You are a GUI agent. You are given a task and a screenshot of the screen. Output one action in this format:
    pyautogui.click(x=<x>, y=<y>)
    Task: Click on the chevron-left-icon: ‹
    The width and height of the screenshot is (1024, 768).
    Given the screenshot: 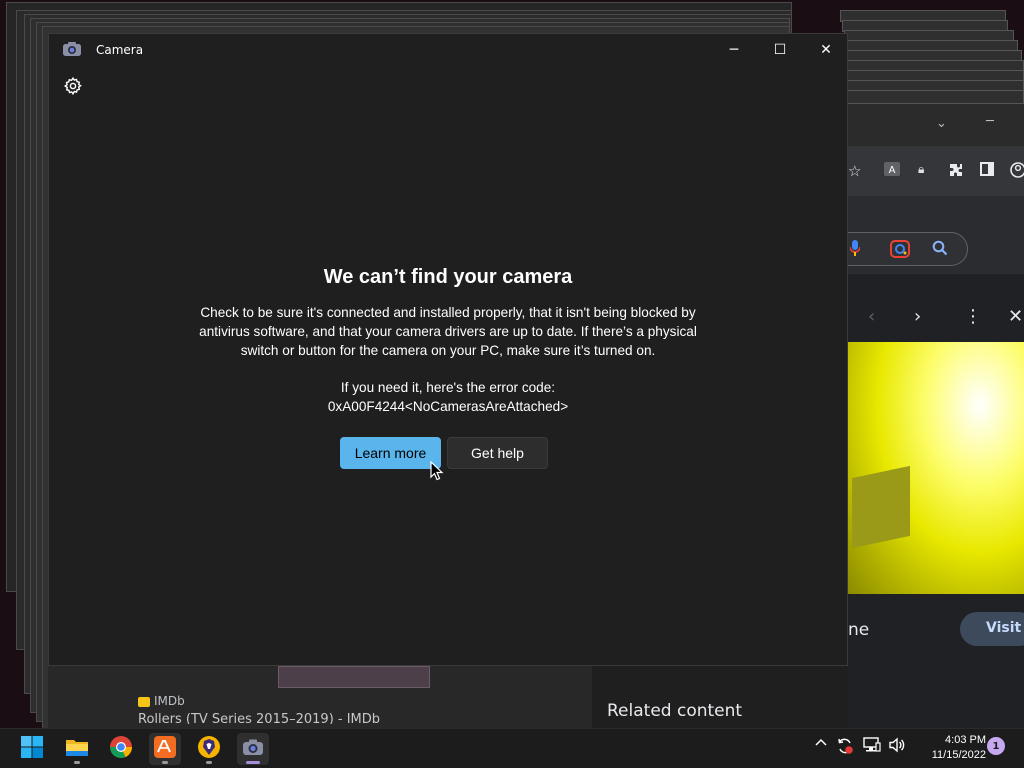 What is the action you would take?
    pyautogui.click(x=871, y=316)
    